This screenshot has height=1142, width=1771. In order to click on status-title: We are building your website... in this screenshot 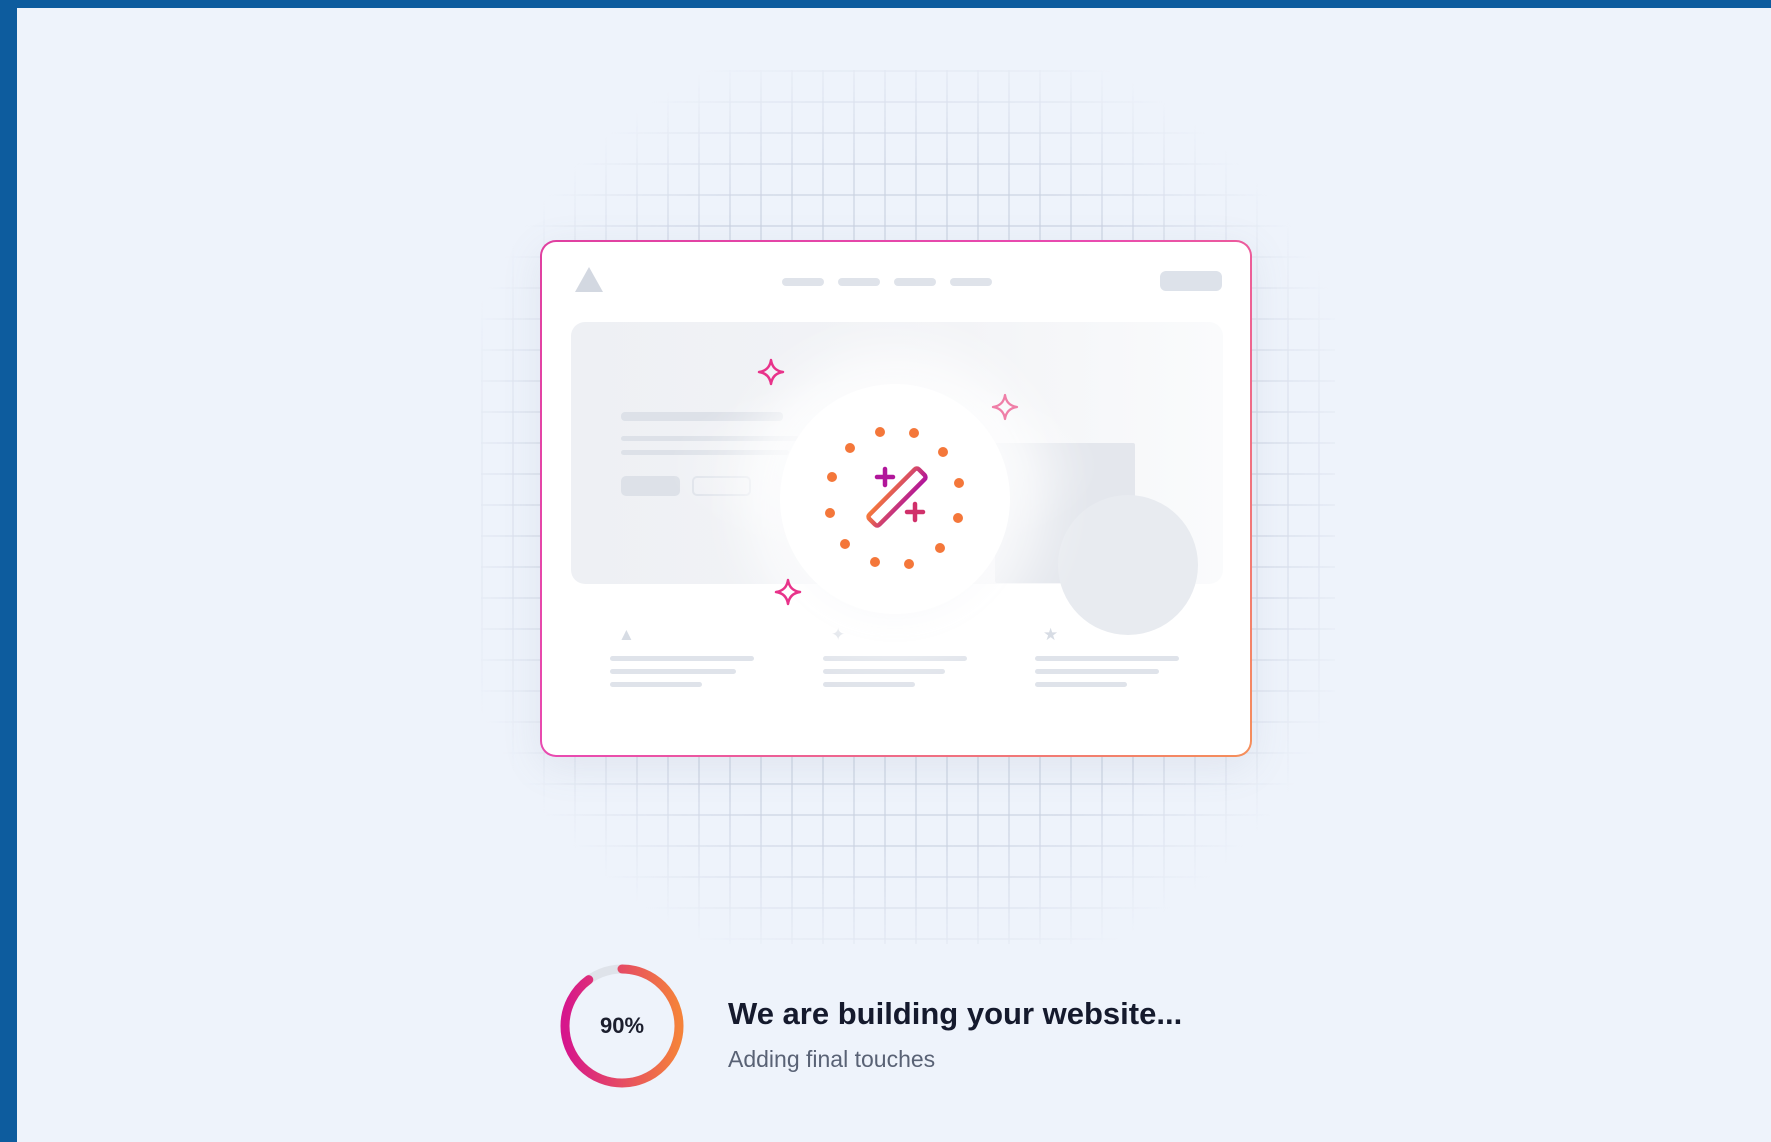, I will do `click(955, 1013)`.